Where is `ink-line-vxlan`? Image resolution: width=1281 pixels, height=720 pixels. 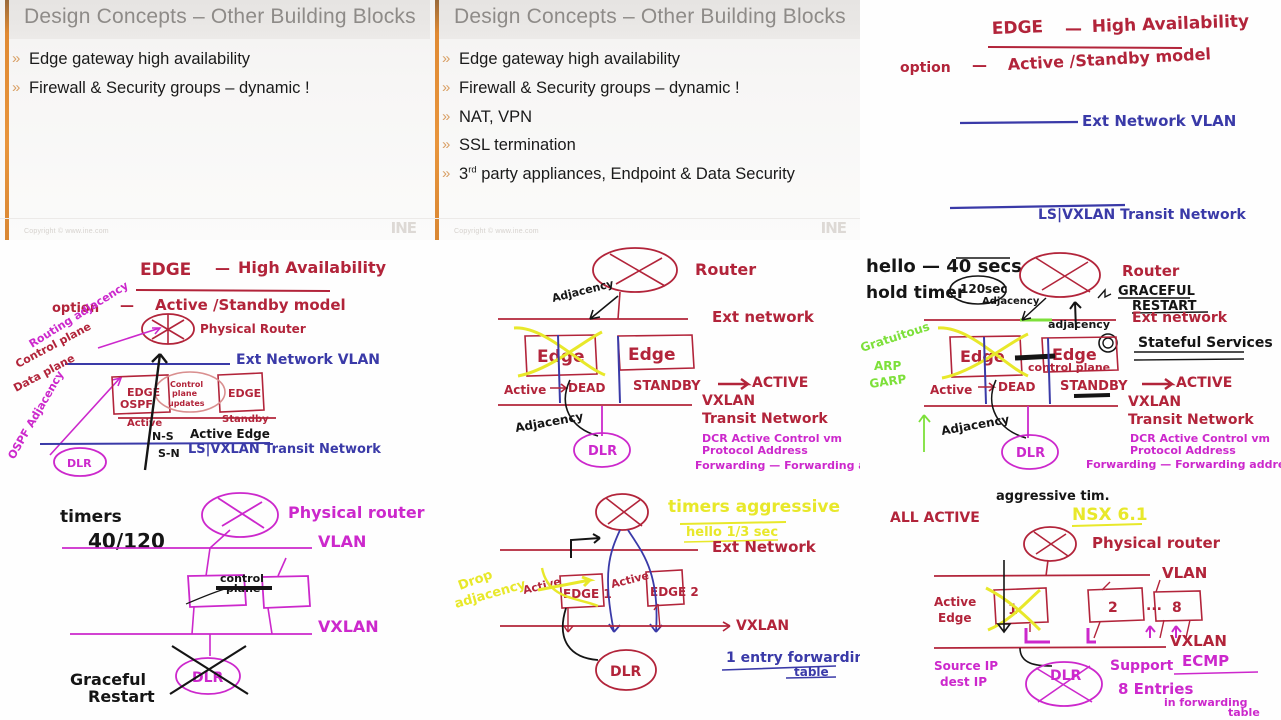
ink-line-vxlan is located at coordinates (1050, 647).